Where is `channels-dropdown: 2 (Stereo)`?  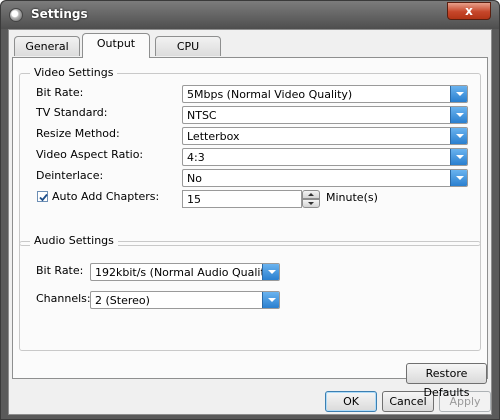
channels-dropdown: 2 (Stereo) is located at coordinates (185, 300).